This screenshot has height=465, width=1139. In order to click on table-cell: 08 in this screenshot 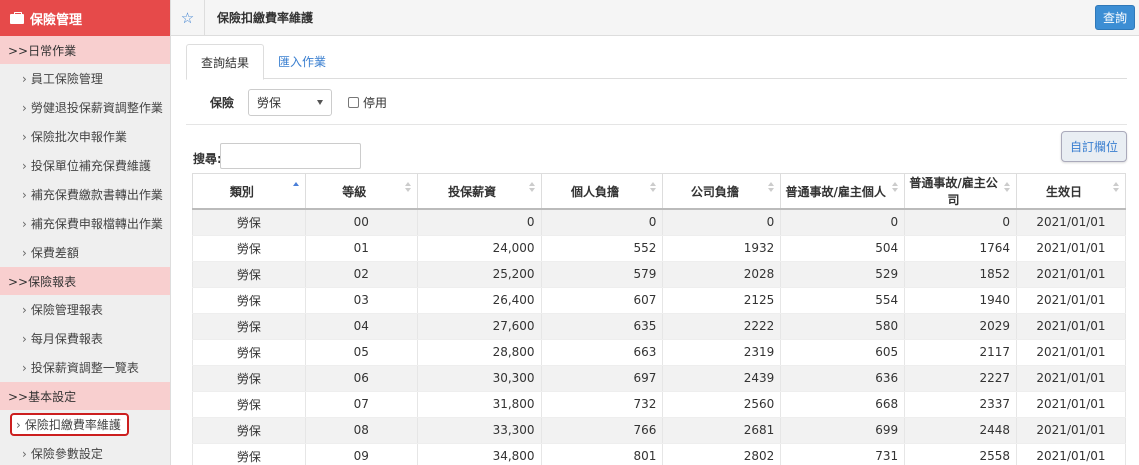, I will do `click(361, 430)`.